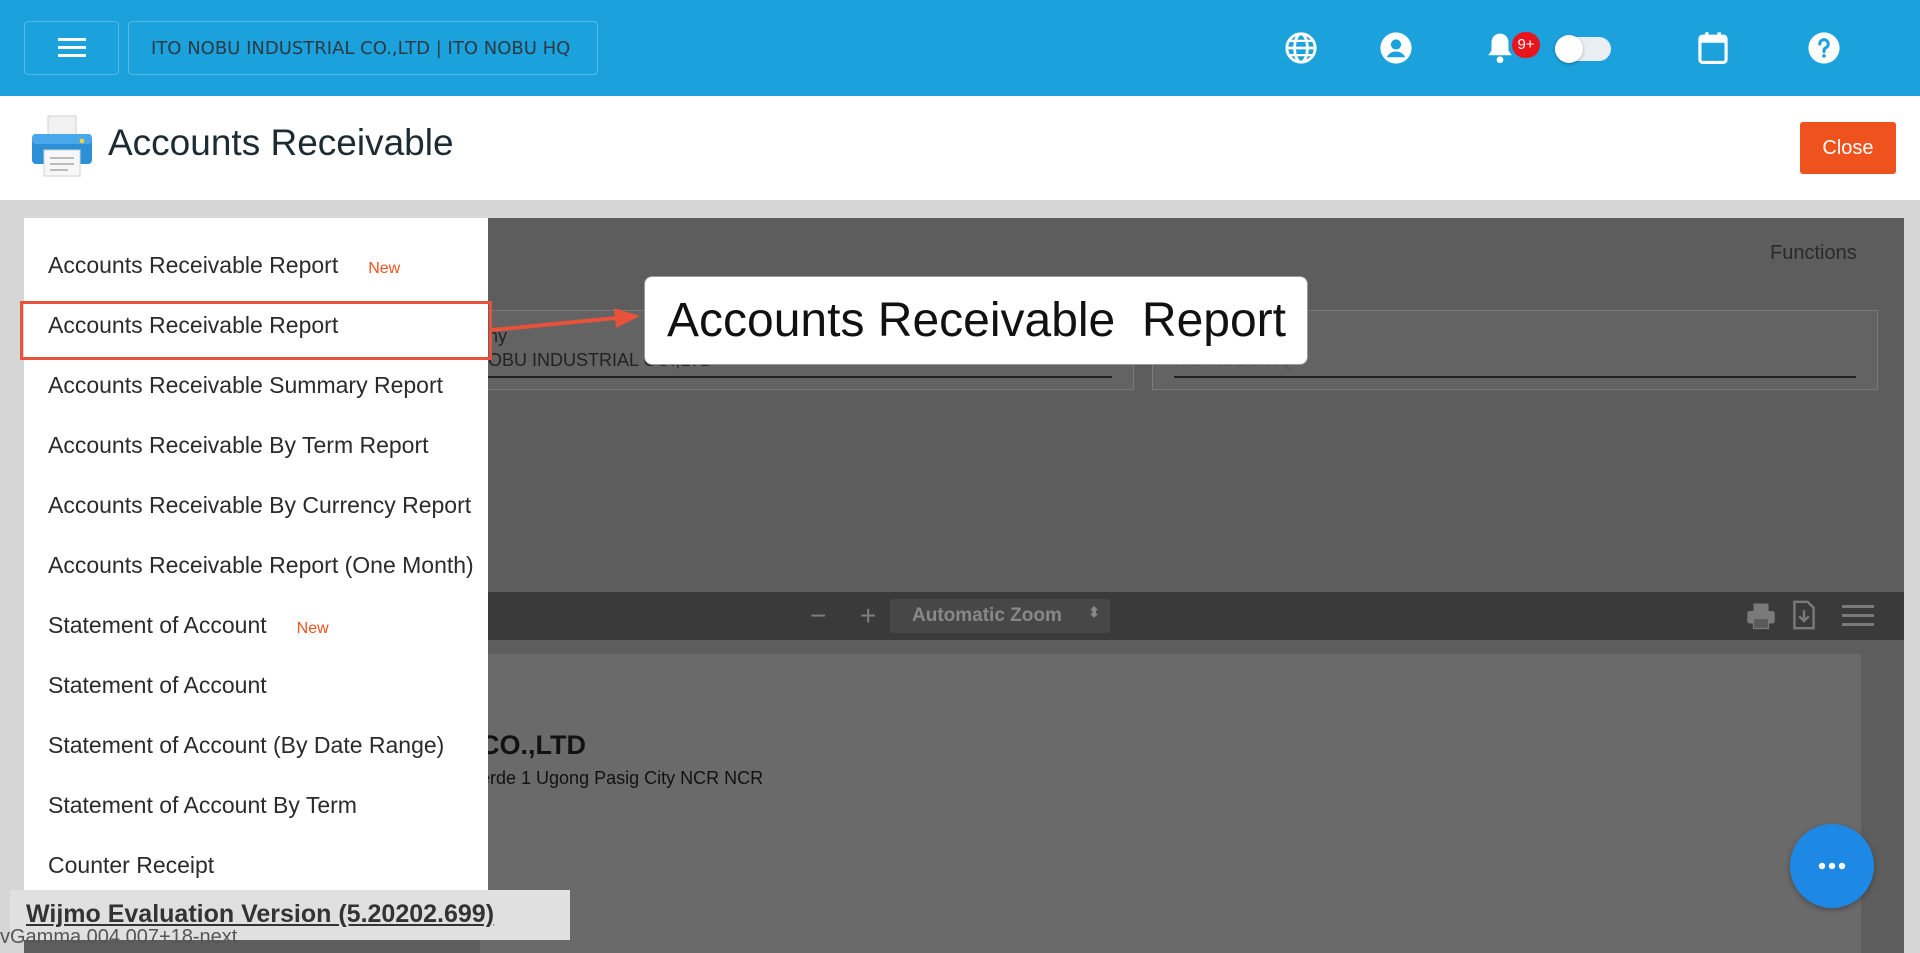 The height and width of the screenshot is (953, 1920). I want to click on page-header: Accounts Receivable Close, so click(960, 148).